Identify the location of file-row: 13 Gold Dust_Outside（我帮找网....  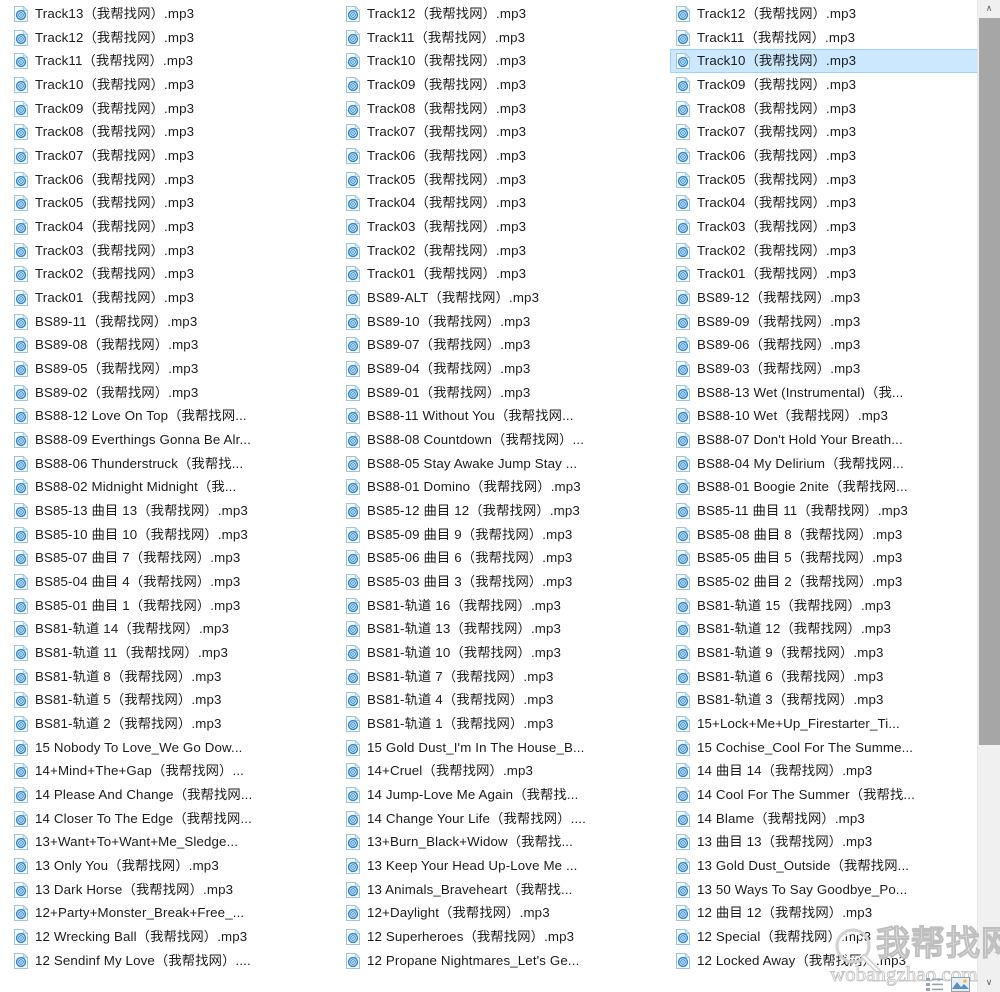
(823, 866).